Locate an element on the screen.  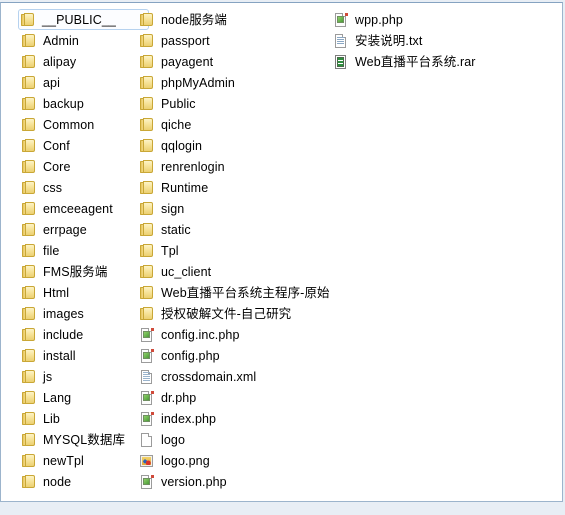
item-label: index.php is located at coordinates (189, 418).